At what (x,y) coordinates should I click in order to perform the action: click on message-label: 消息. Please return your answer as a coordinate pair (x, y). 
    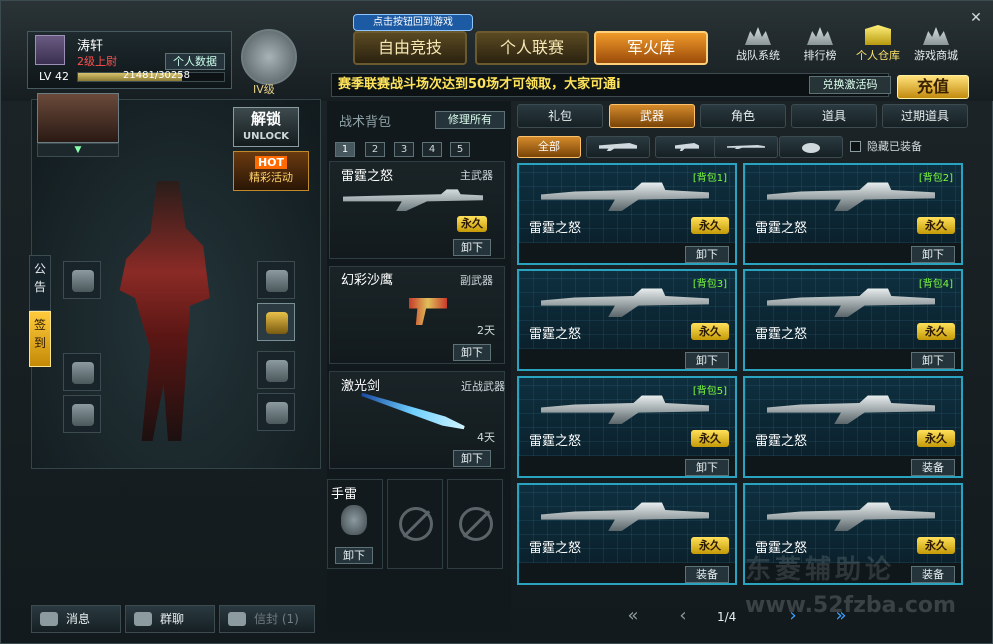
    Looking at the image, I should click on (78, 619).